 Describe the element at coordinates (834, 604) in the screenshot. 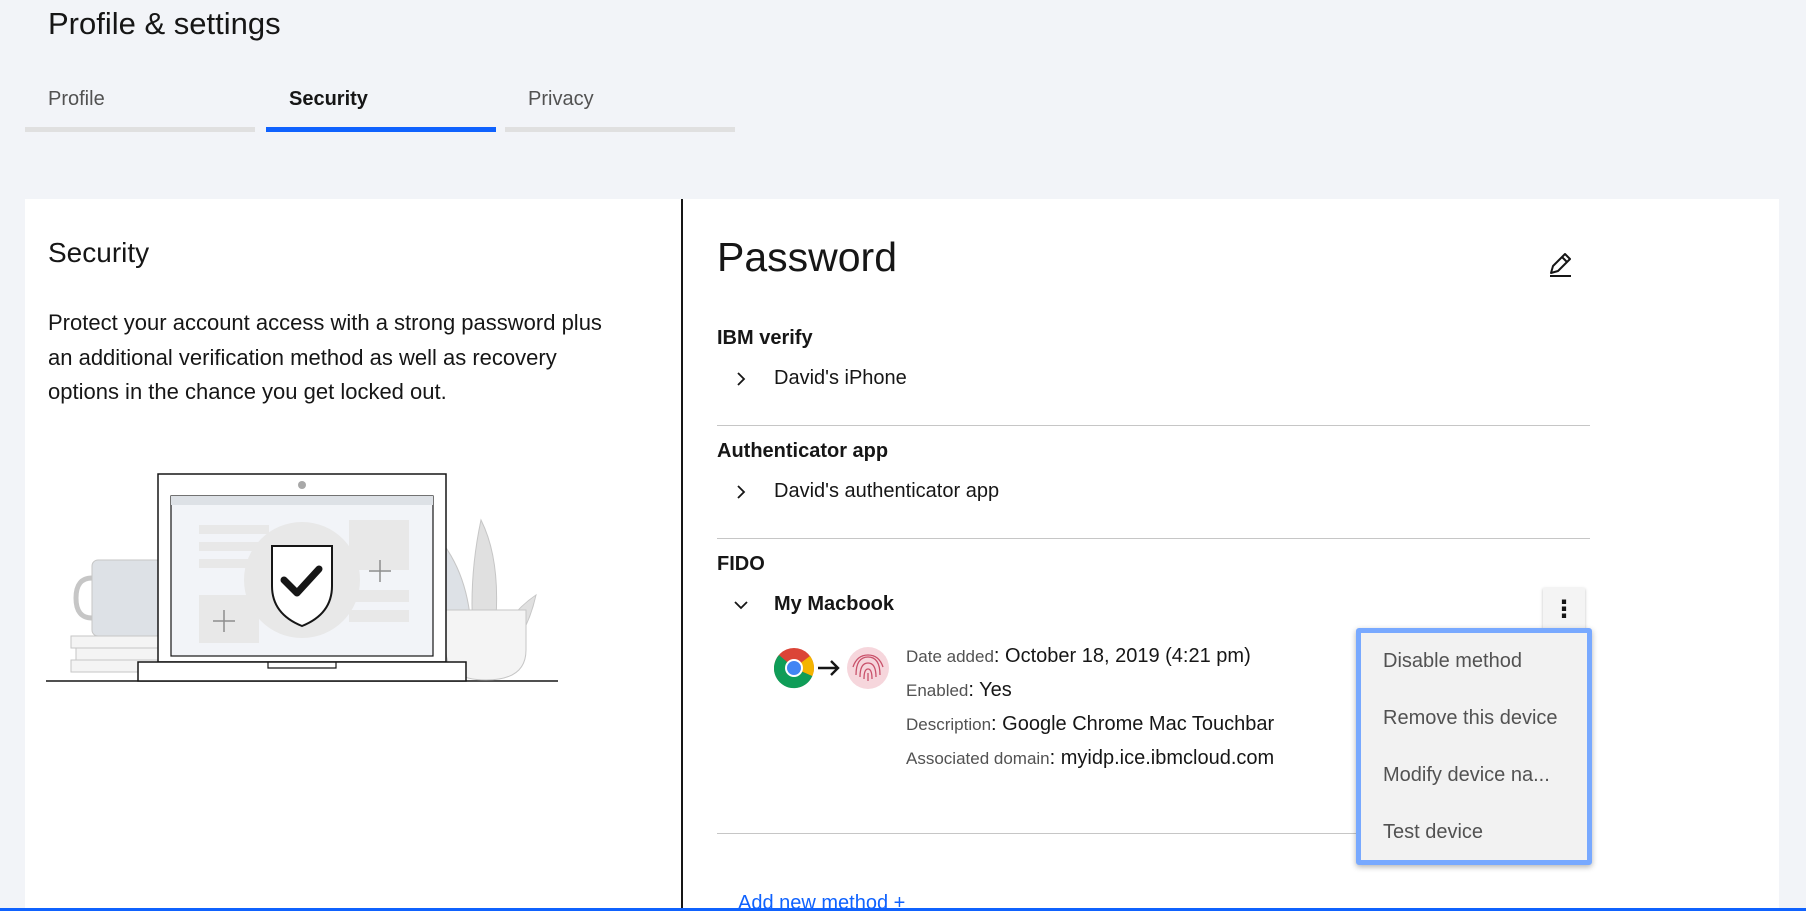

I see `fido-device-label: My Macbook` at that location.